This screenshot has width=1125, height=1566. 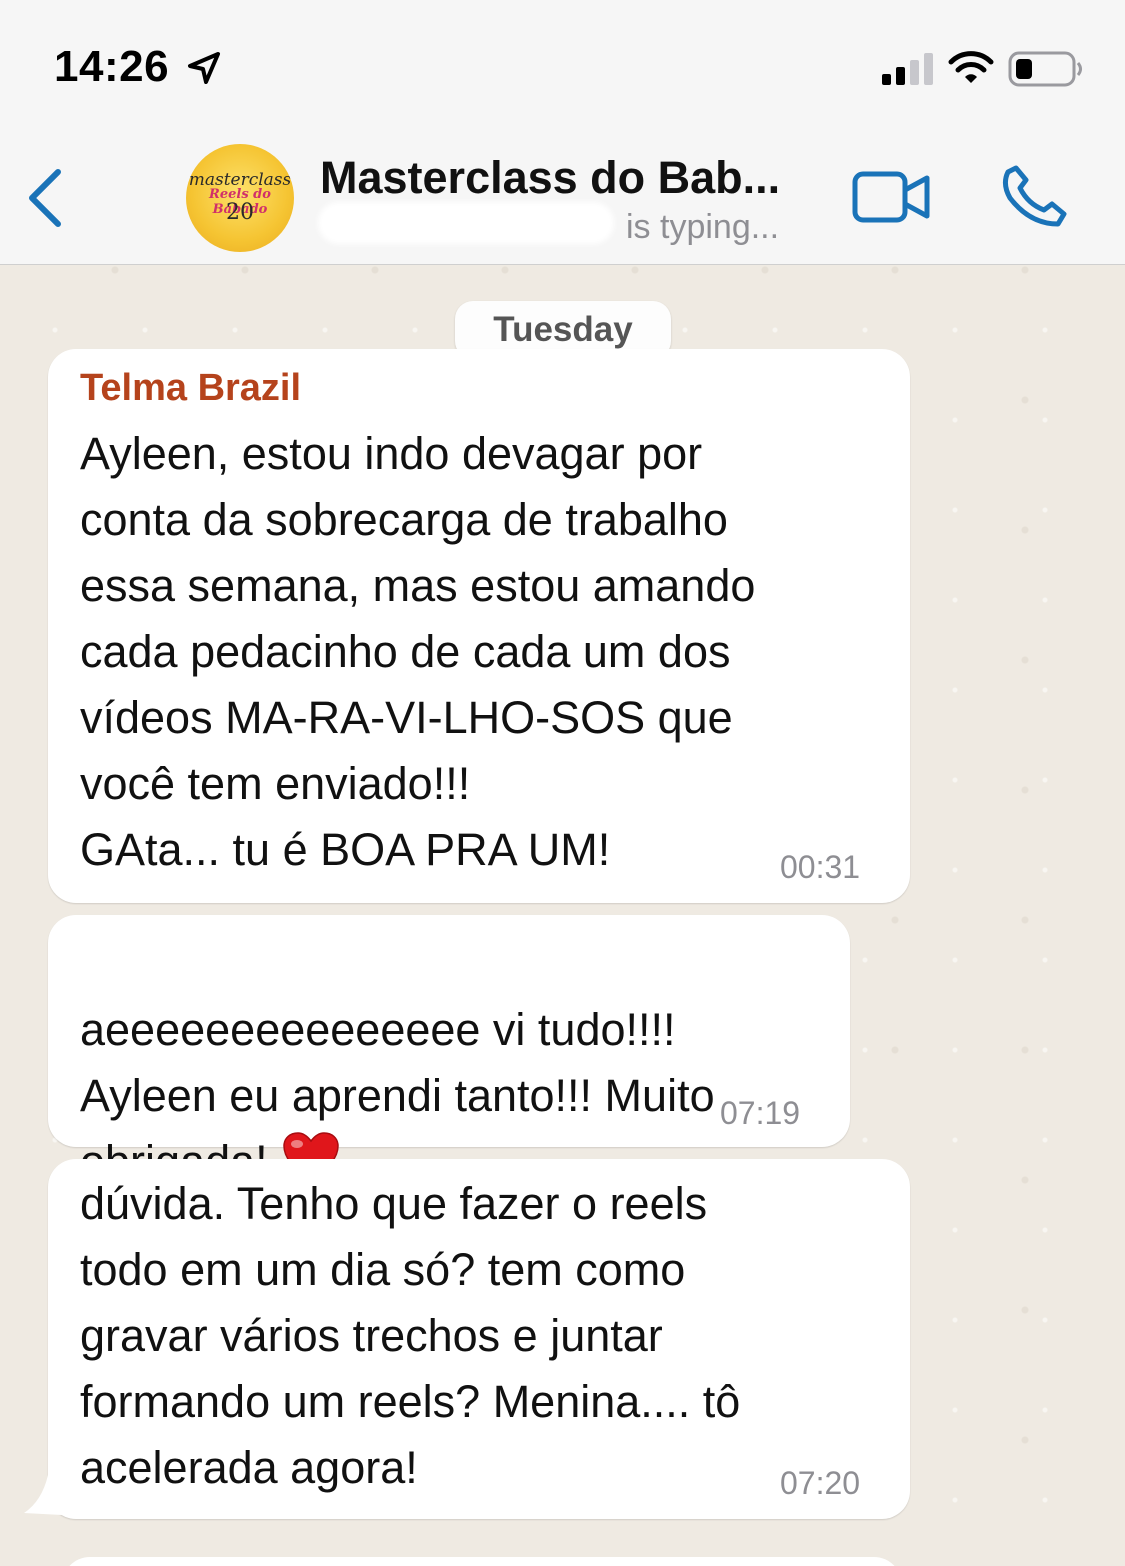 What do you see at coordinates (820, 1483) in the screenshot?
I see `message-time: 07:20` at bounding box center [820, 1483].